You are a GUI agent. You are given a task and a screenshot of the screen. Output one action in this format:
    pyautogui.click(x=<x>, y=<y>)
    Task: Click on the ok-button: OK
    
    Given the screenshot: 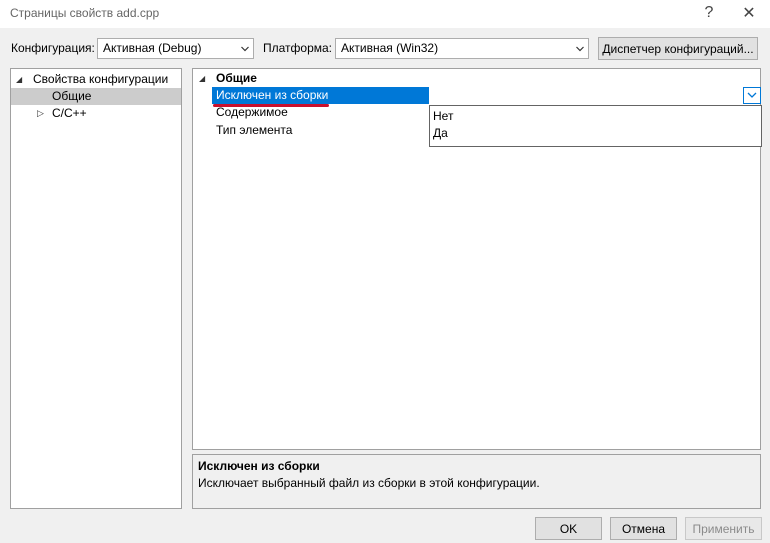 What is the action you would take?
    pyautogui.click(x=568, y=528)
    